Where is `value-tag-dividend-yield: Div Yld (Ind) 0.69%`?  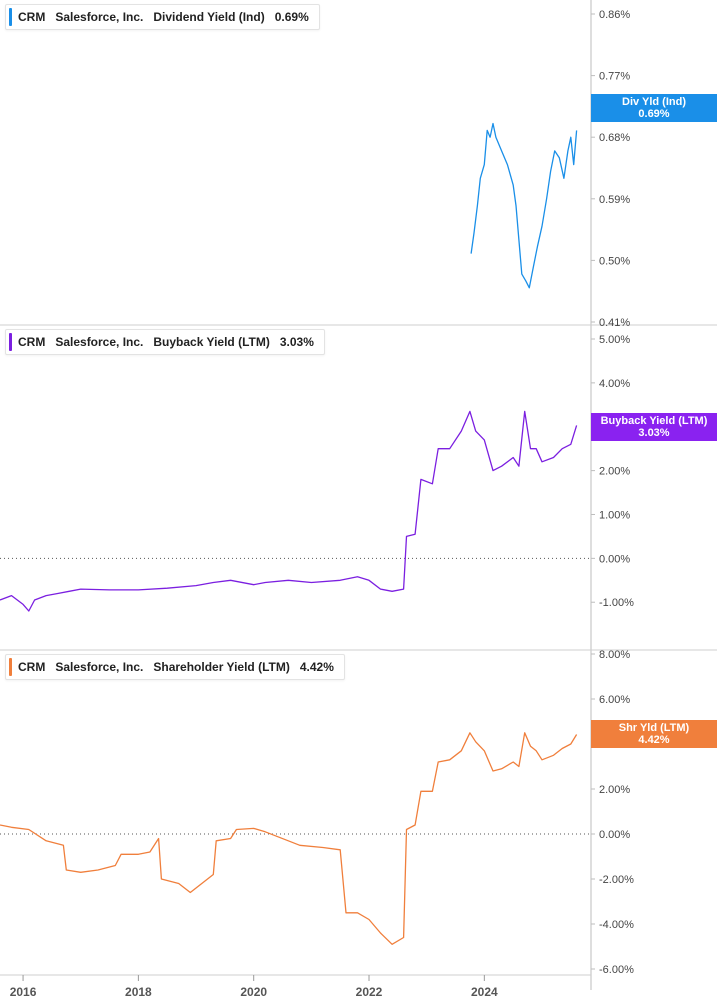
value-tag-dividend-yield: Div Yld (Ind) 0.69% is located at coordinates (654, 108).